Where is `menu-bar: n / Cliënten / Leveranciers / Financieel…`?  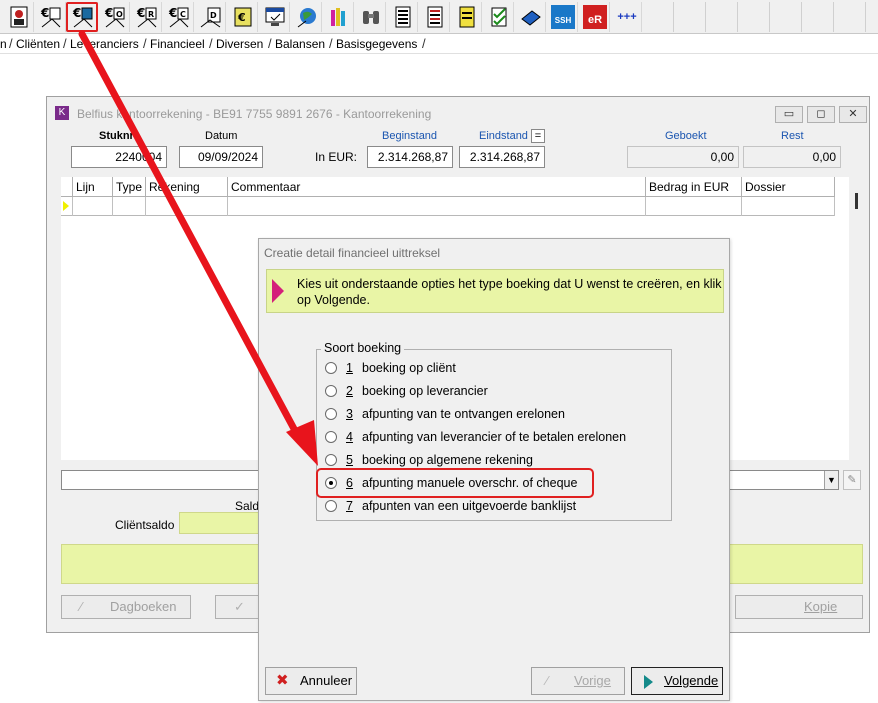
menu-bar: n / Cliënten / Leveranciers / Financieel… is located at coordinates (439, 44).